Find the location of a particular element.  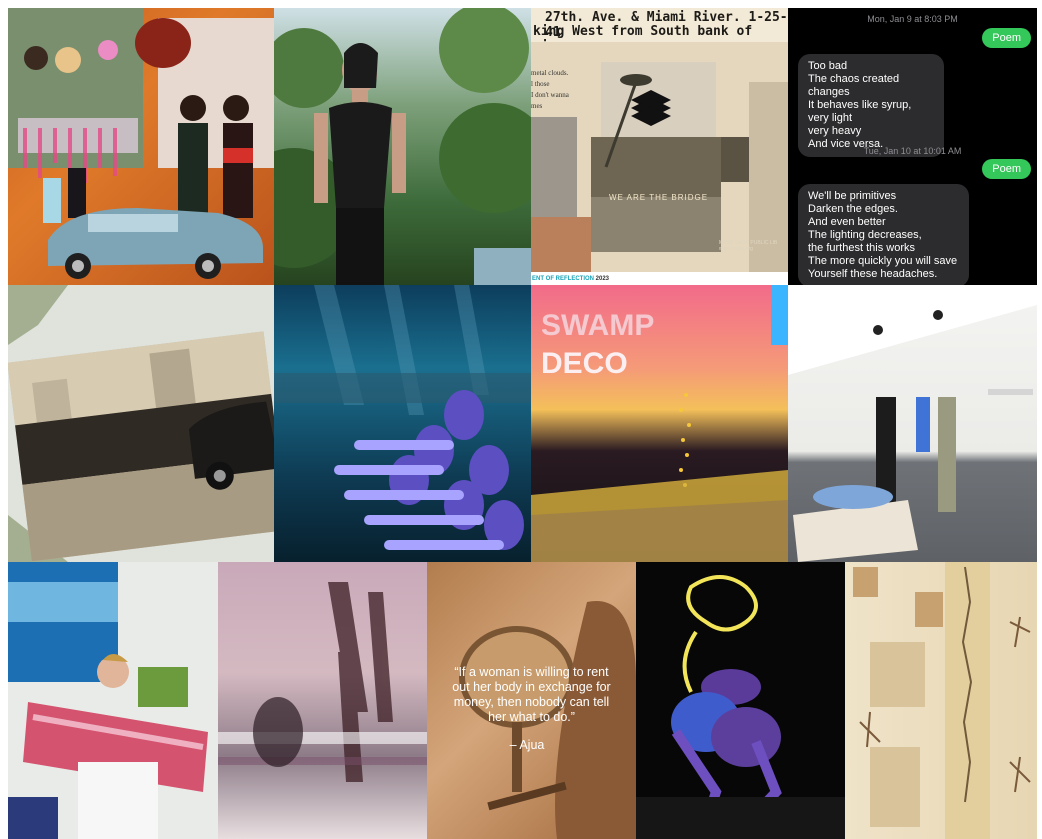

collage-art is located at coordinates (141, 143).